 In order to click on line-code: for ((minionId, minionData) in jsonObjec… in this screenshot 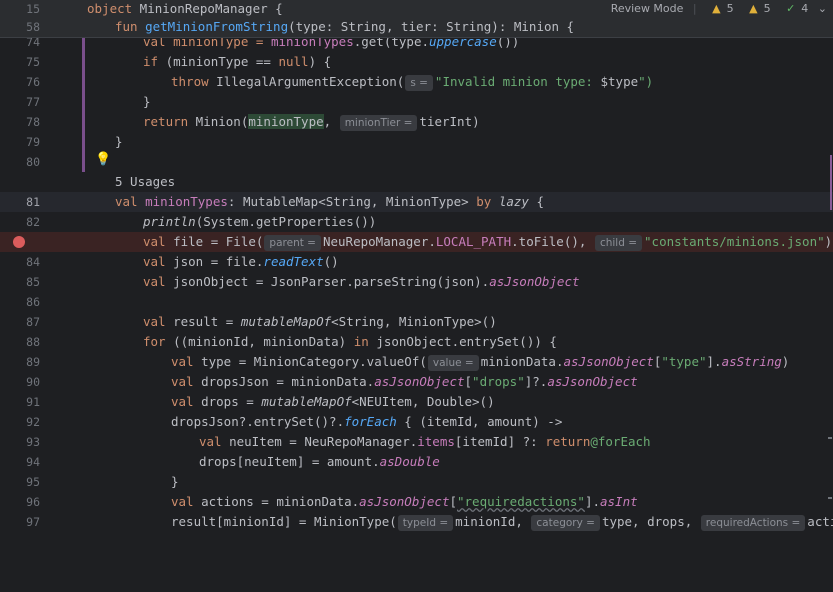, I will do `click(350, 341)`.